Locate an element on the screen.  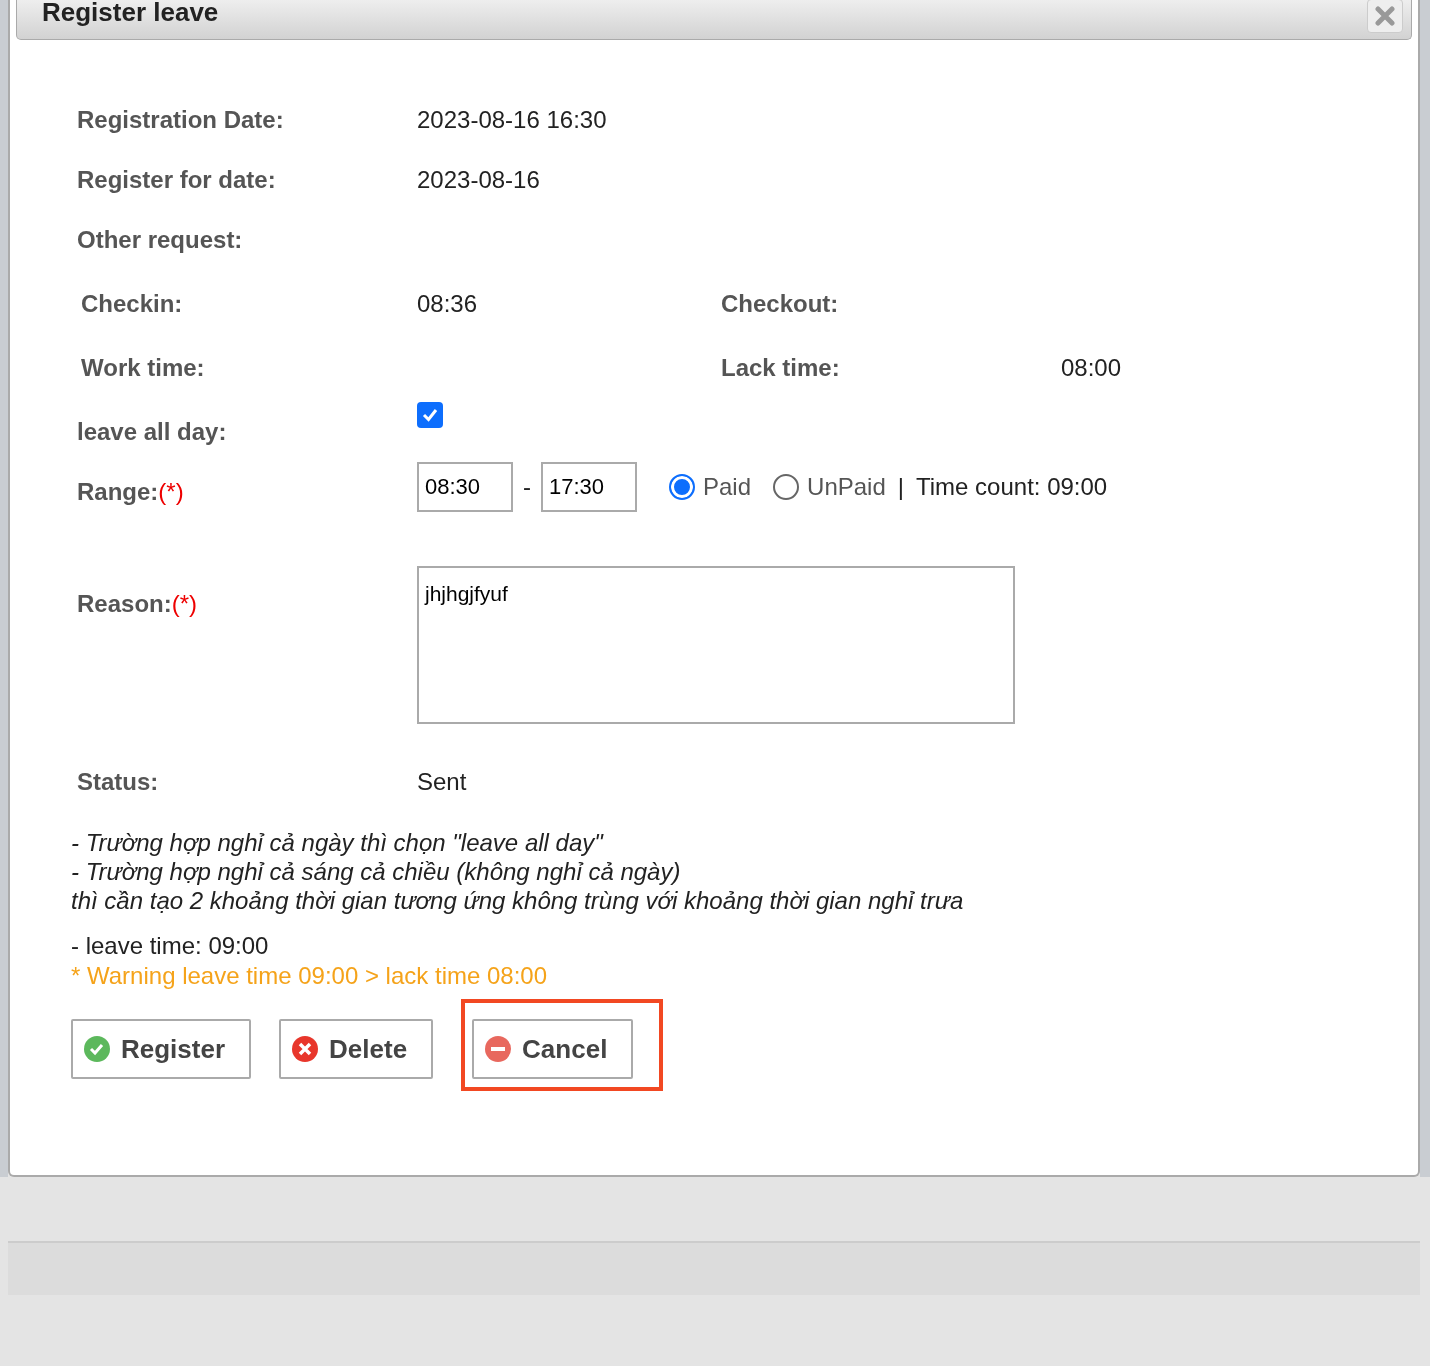
close-button is located at coordinates (1385, 16).